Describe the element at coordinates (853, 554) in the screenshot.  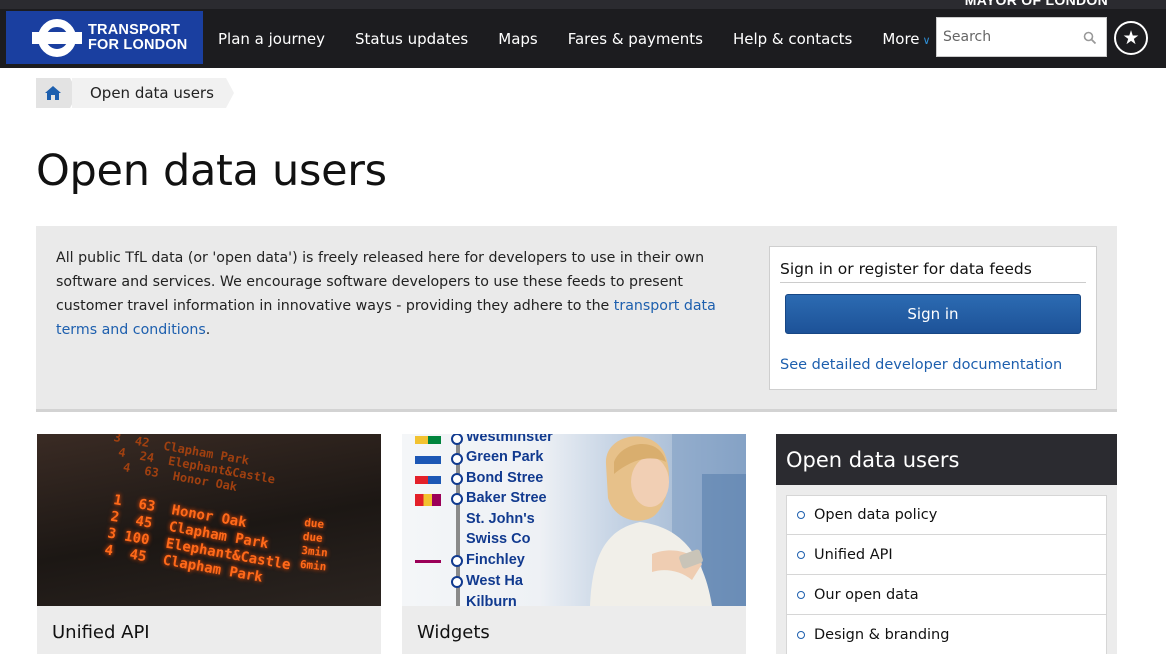
I see `sidebar-item-label: Unified API` at that location.